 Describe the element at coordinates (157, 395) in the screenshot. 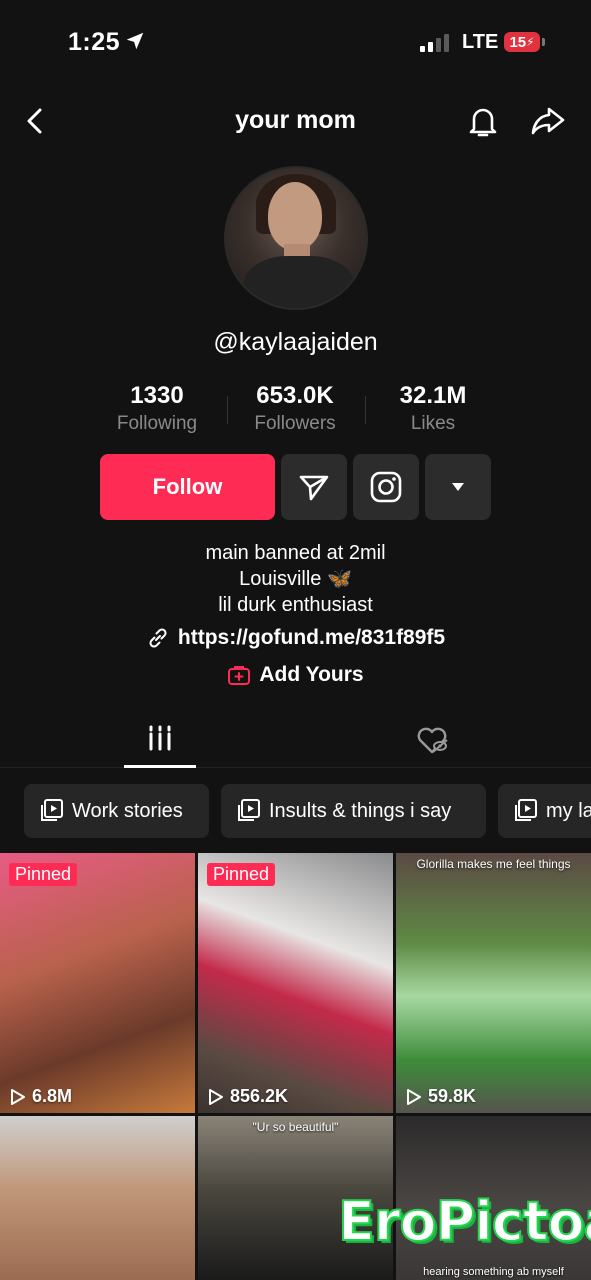

I see `stat-value: 1330` at that location.